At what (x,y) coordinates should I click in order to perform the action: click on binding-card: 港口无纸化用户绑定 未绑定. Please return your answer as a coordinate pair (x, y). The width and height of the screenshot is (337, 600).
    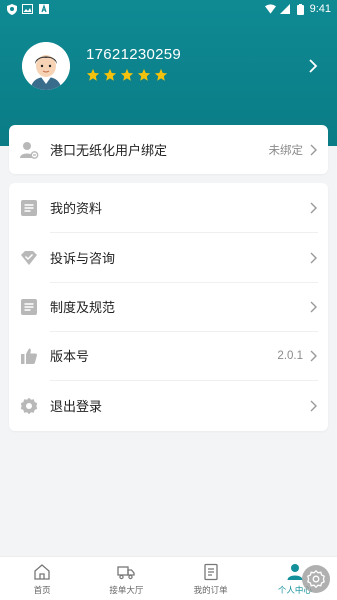
    Looking at the image, I should click on (168, 149).